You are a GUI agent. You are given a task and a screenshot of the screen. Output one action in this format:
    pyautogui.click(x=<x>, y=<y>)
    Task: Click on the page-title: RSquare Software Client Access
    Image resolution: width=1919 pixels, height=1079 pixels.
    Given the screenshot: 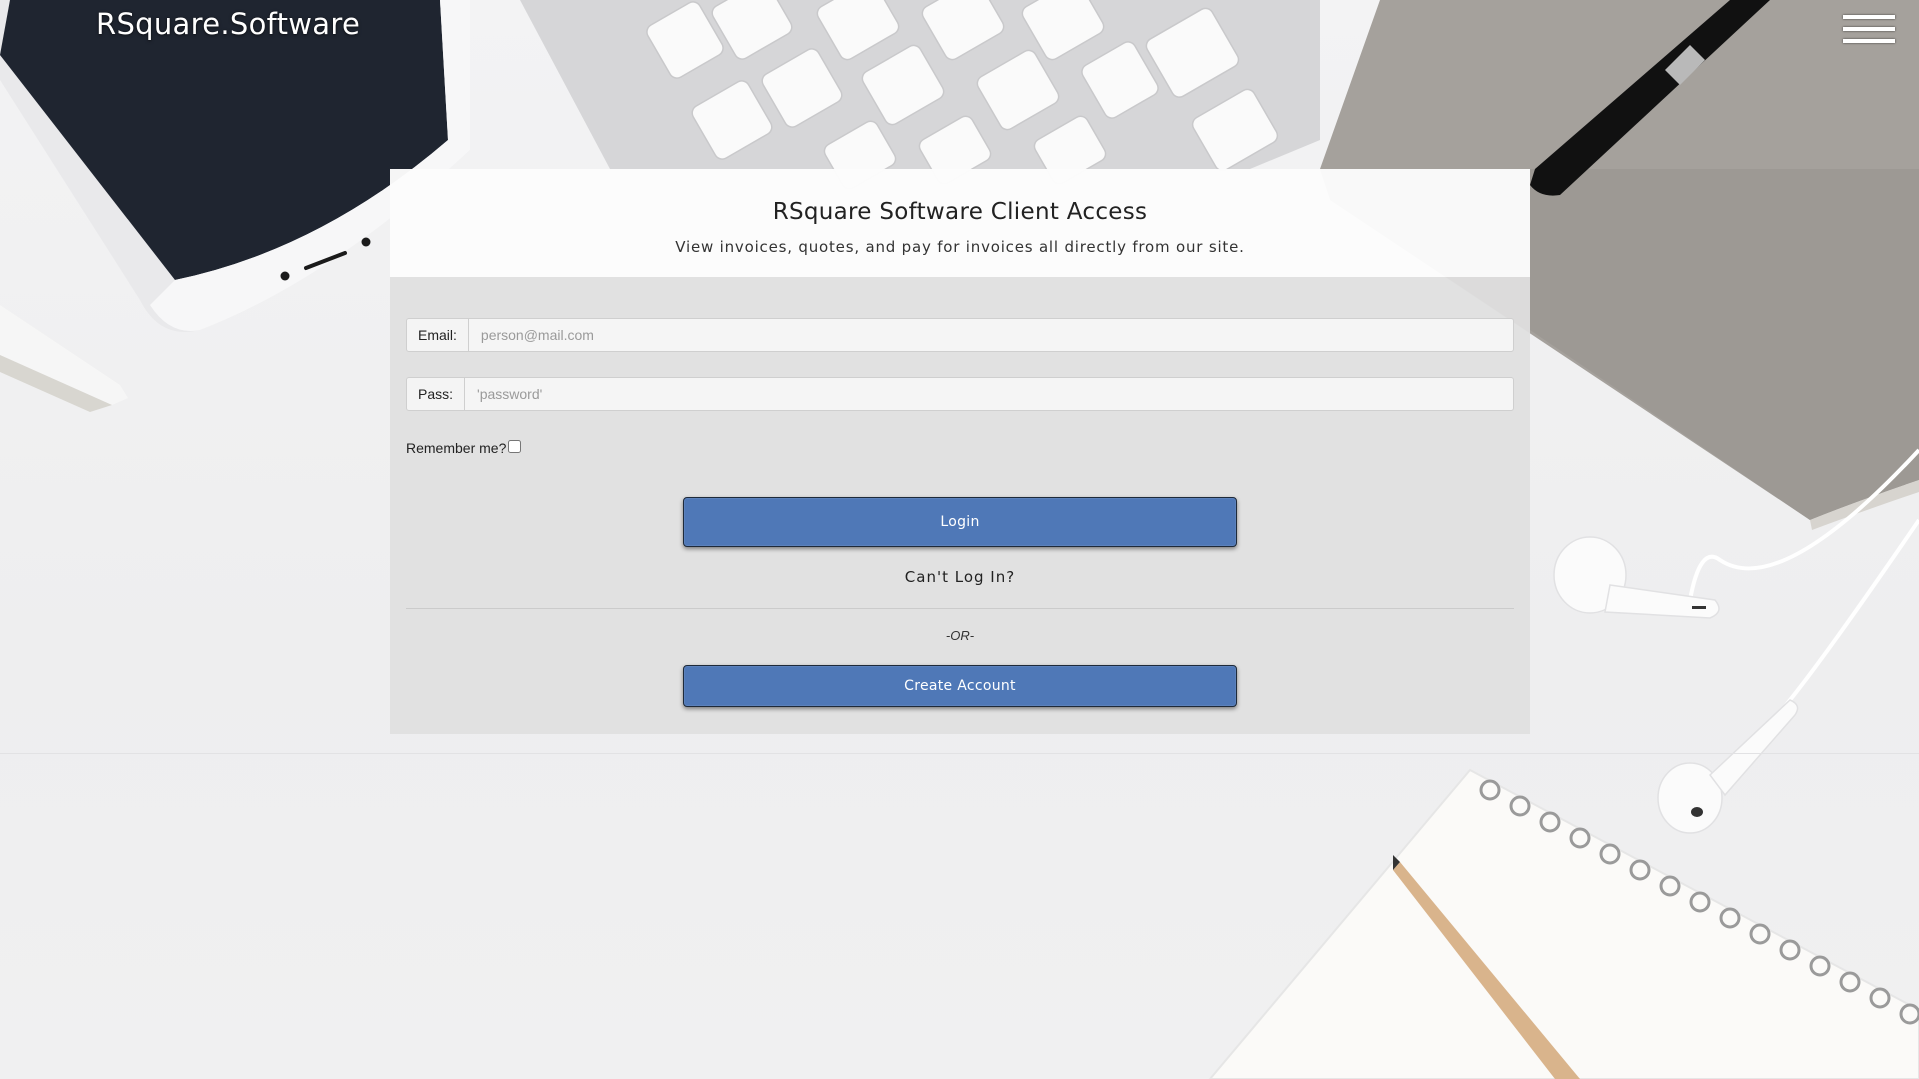 What is the action you would take?
    pyautogui.click(x=960, y=212)
    